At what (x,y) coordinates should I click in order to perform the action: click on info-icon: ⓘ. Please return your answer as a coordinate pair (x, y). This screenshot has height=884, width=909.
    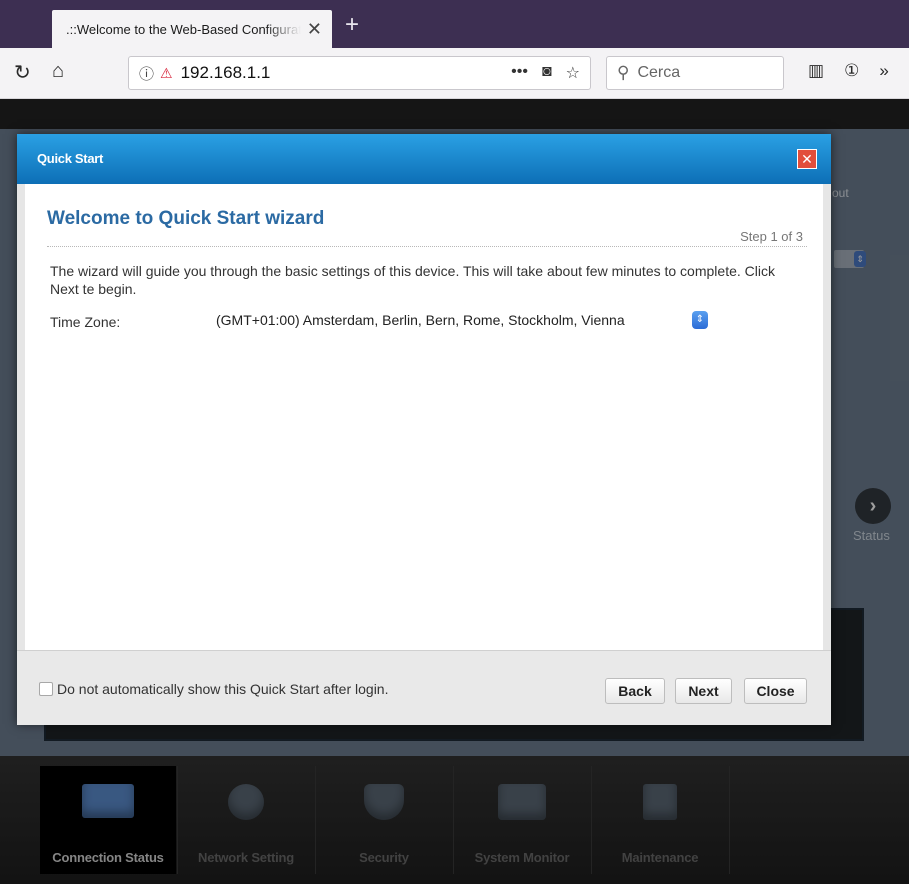
    Looking at the image, I should click on (146, 73).